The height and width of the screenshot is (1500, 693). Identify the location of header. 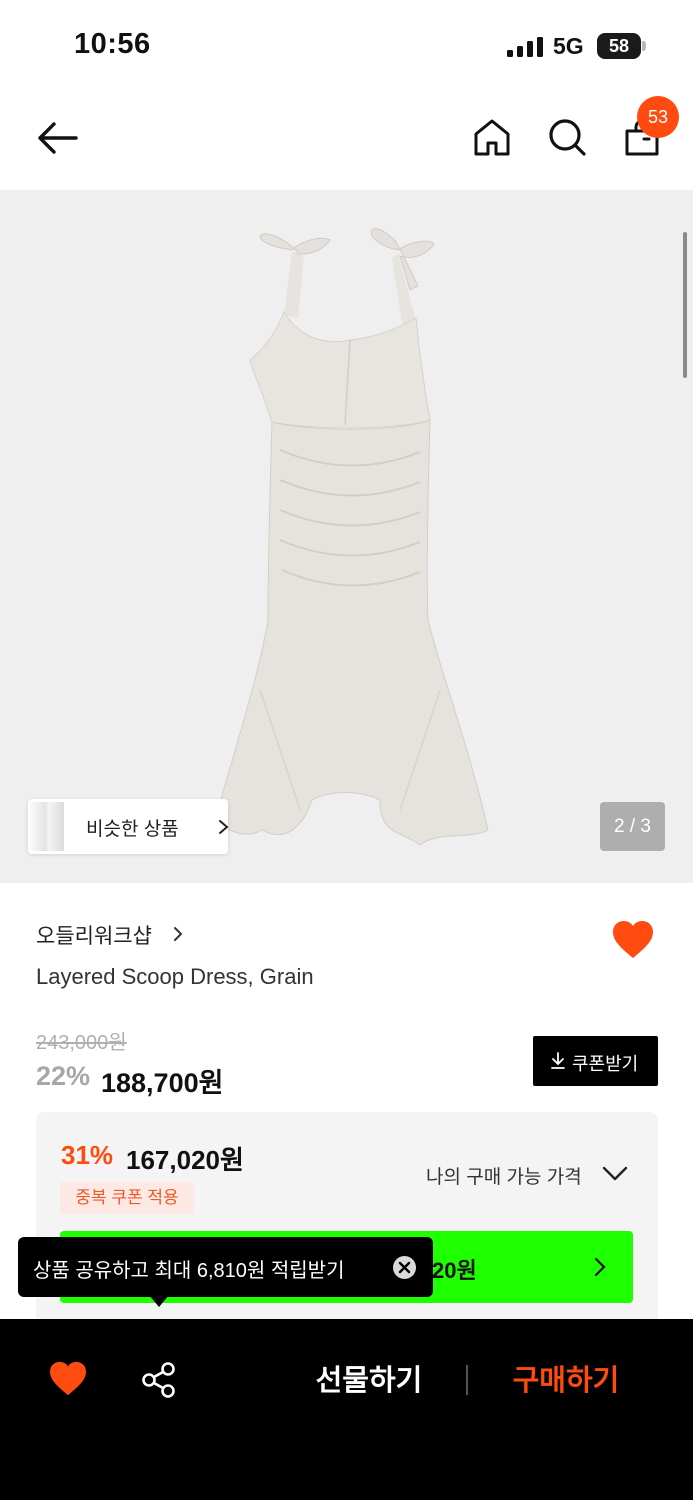
(346, 140).